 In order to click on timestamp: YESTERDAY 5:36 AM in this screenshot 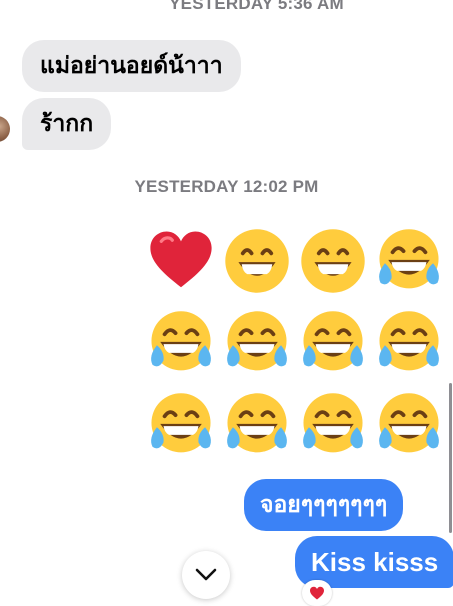, I will do `click(256, 6)`.